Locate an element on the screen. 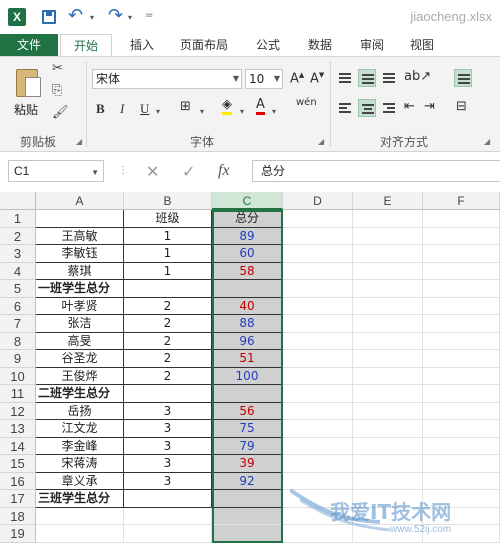 The height and width of the screenshot is (543, 500). underline-dropdown-icon: ▾ is located at coordinates (158, 111).